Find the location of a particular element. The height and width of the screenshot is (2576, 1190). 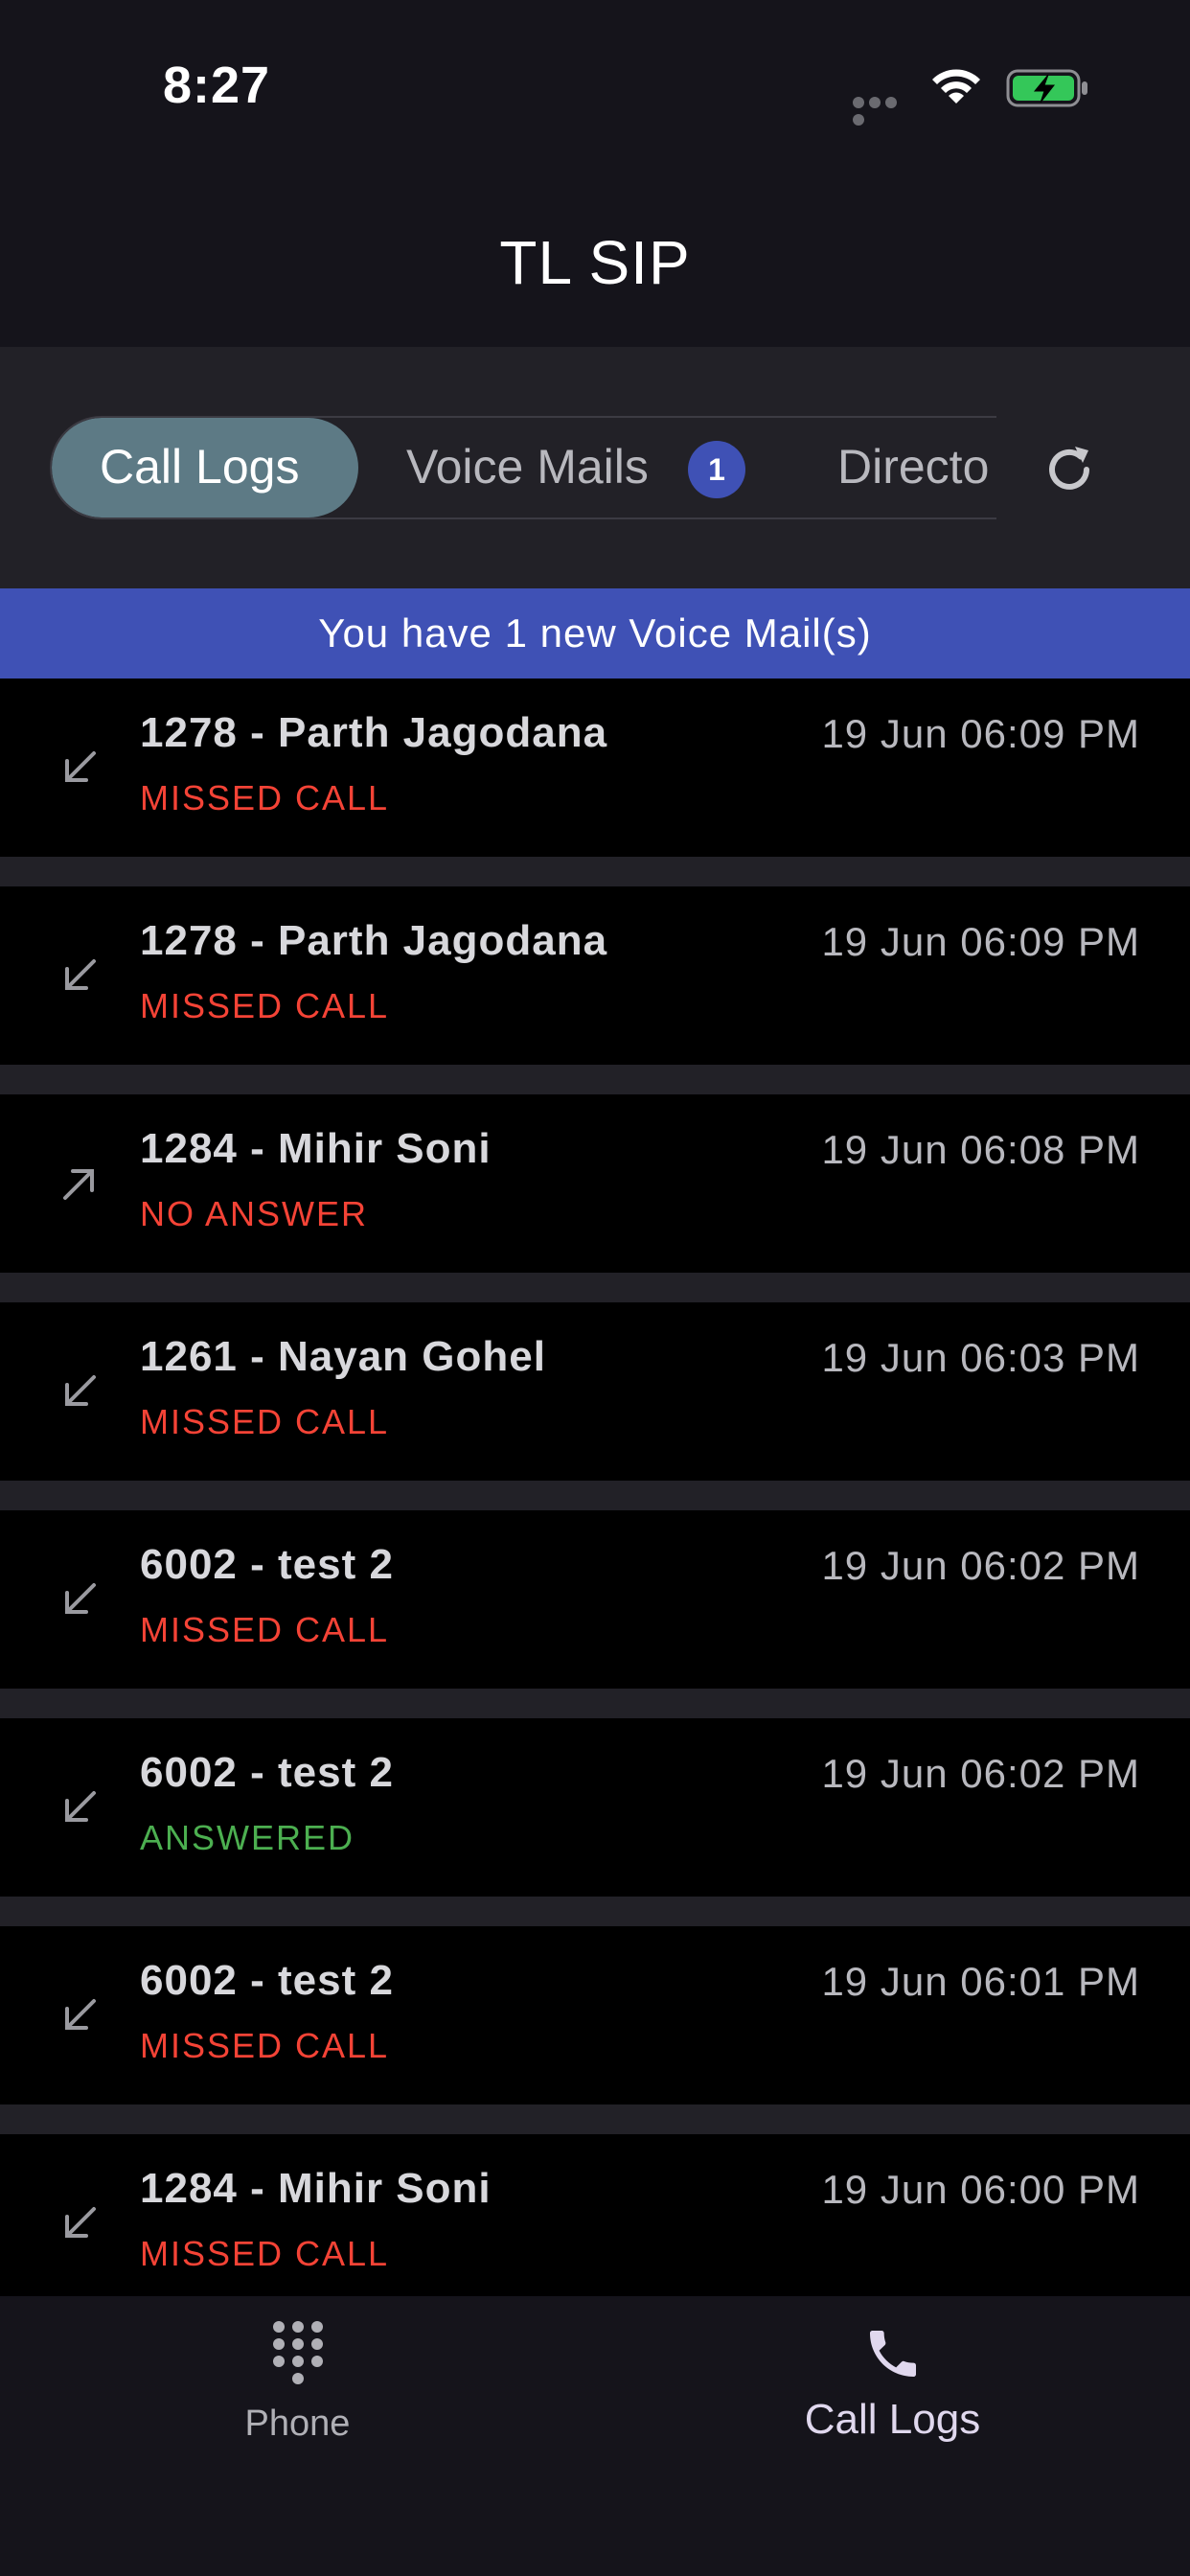

call-log-row: 6002 - test 2 ANSWERED 19 Jun 06:02 PM is located at coordinates (595, 1807).